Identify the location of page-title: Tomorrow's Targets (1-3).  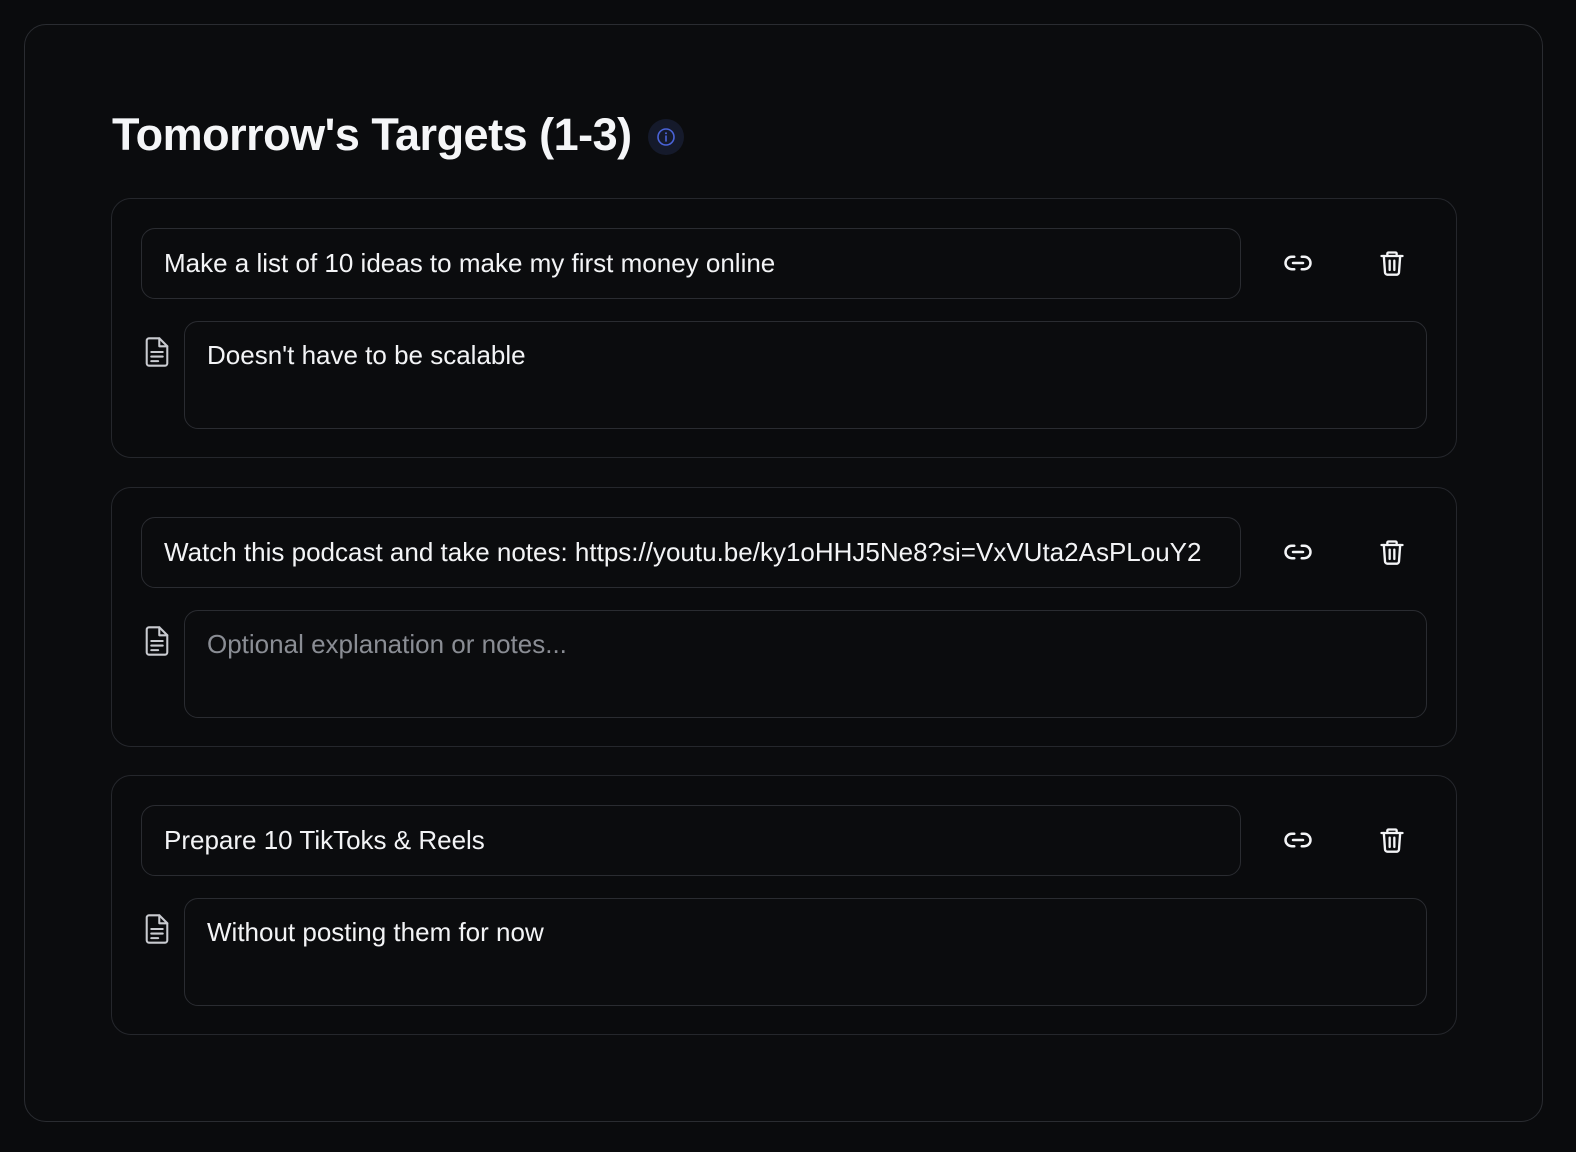
(372, 134).